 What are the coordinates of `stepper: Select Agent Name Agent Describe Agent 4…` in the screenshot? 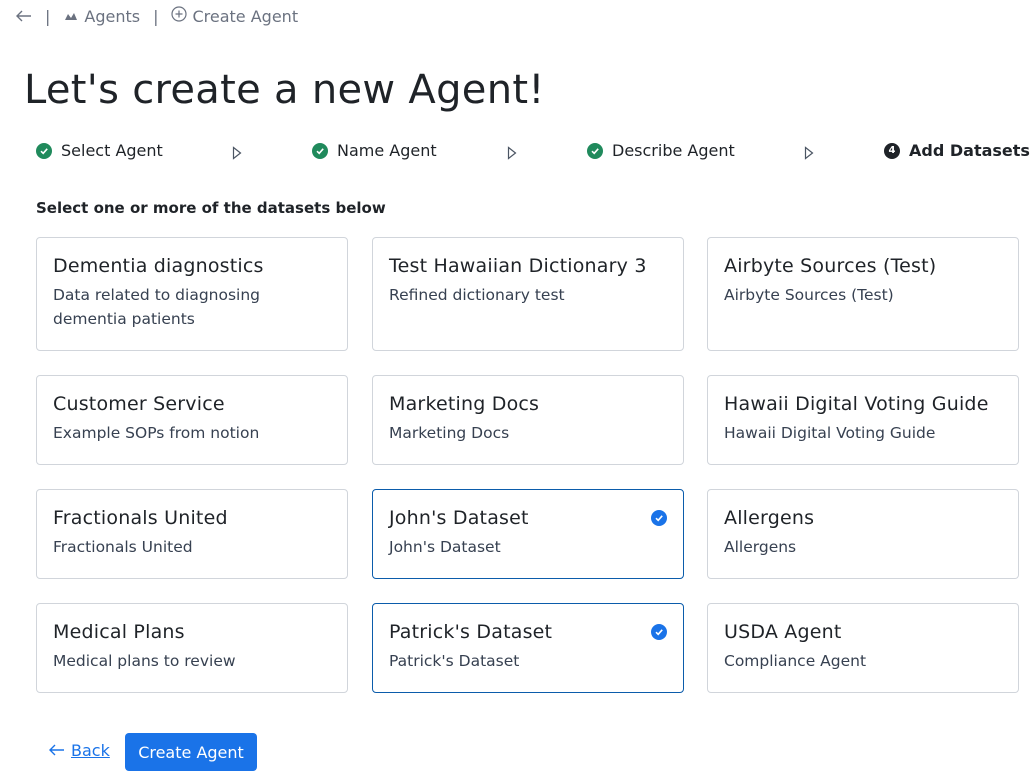 It's located at (533, 152).